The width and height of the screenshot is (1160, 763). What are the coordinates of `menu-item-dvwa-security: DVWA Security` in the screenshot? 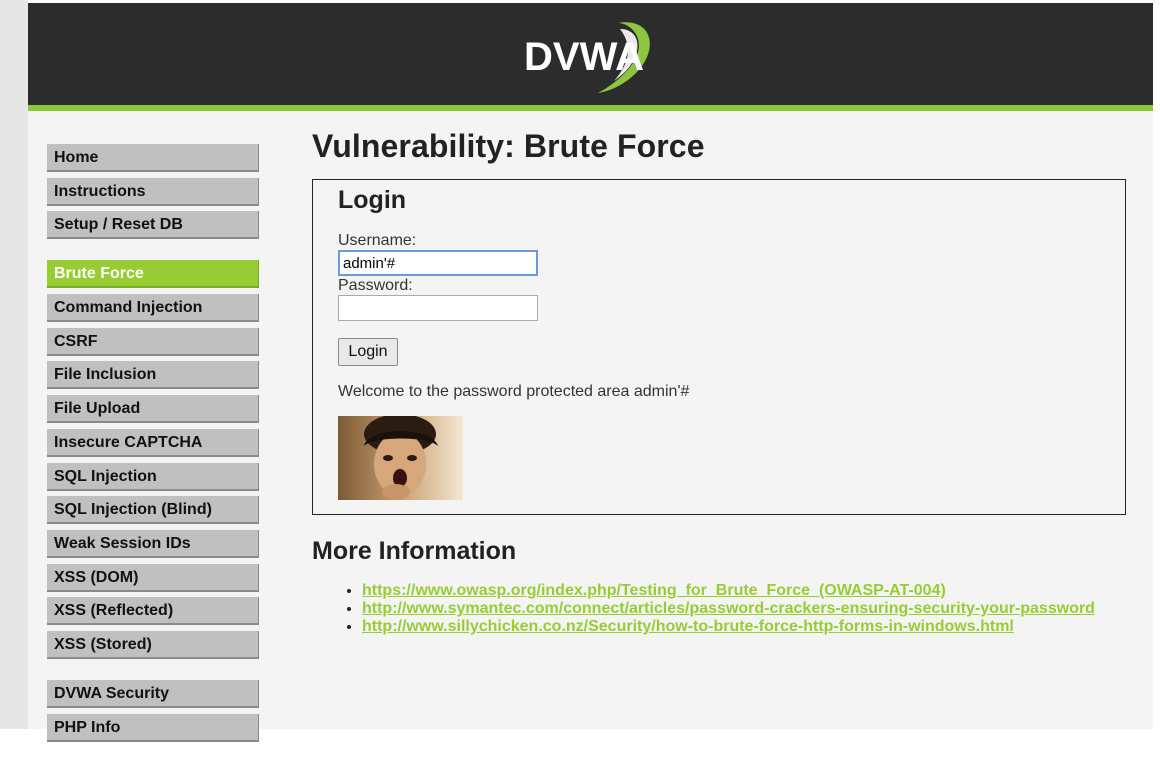 It's located at (153, 693).